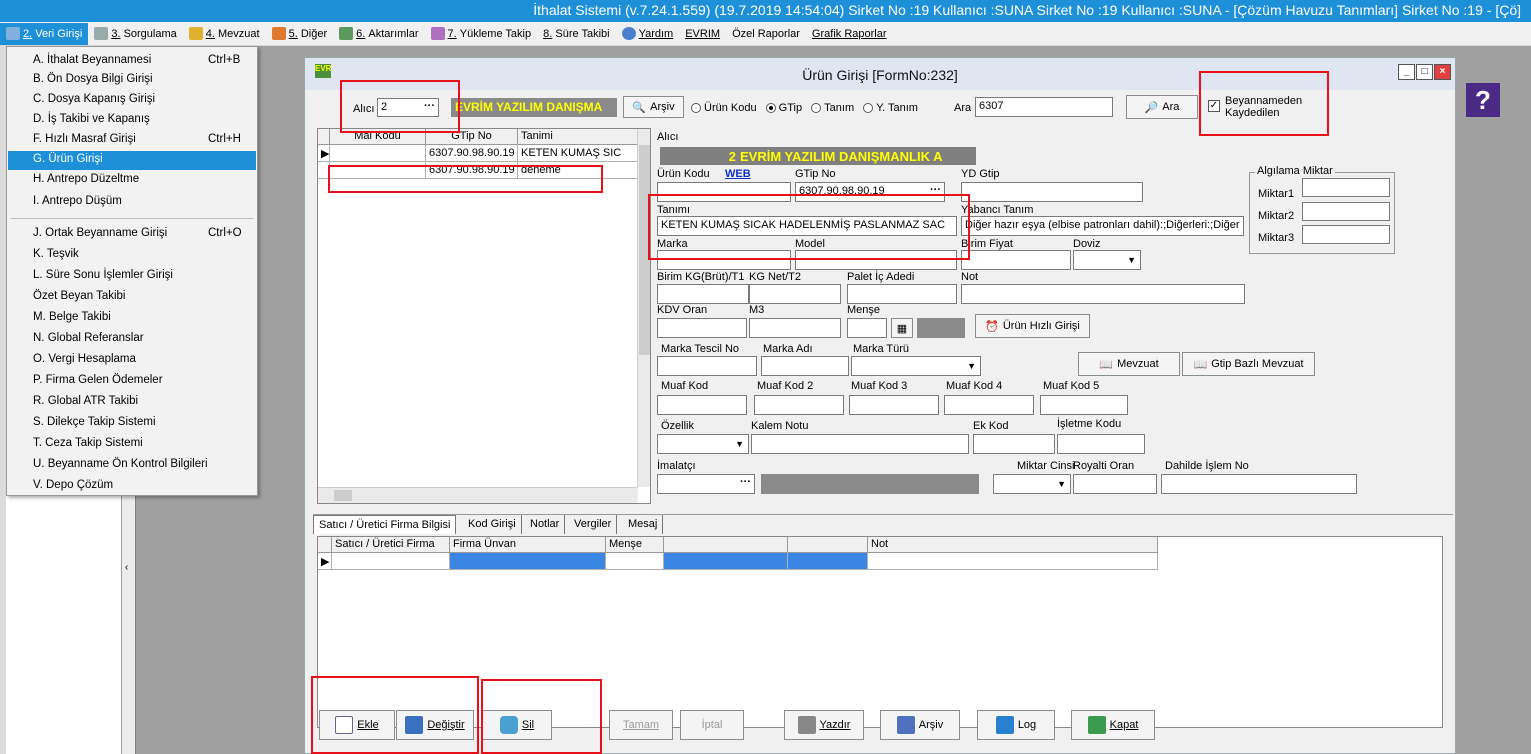 The image size is (1531, 754). What do you see at coordinates (724, 192) in the screenshot?
I see `urun-kodu-input` at bounding box center [724, 192].